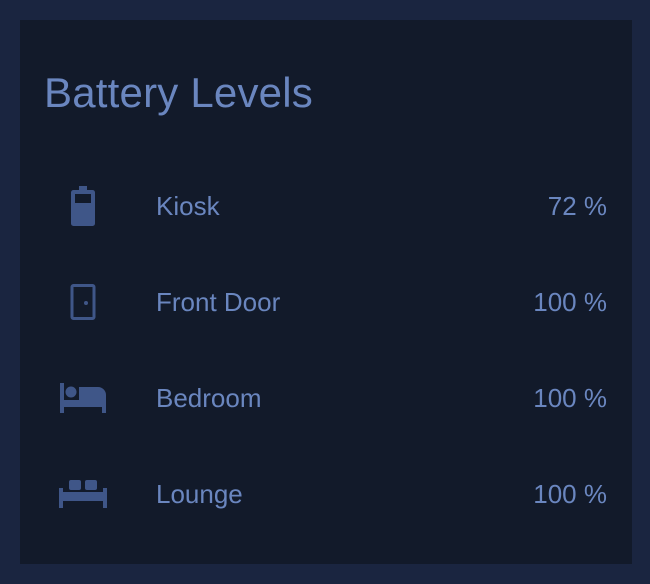 Image resolution: width=650 pixels, height=584 pixels. What do you see at coordinates (188, 206) in the screenshot?
I see `entity-name: Kiosk` at bounding box center [188, 206].